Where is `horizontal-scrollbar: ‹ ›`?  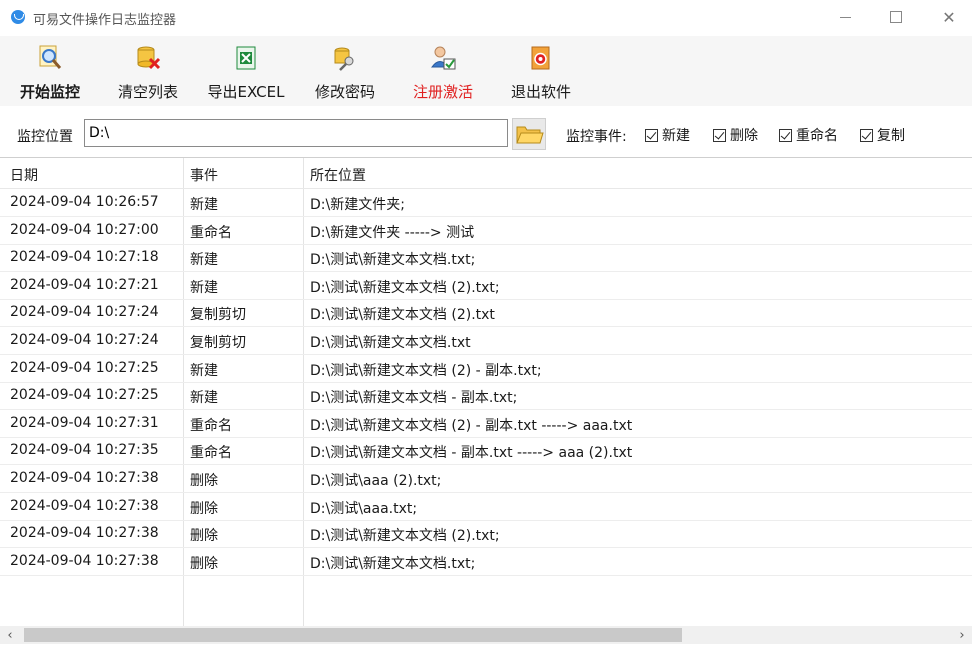 horizontal-scrollbar: ‹ › is located at coordinates (486, 635).